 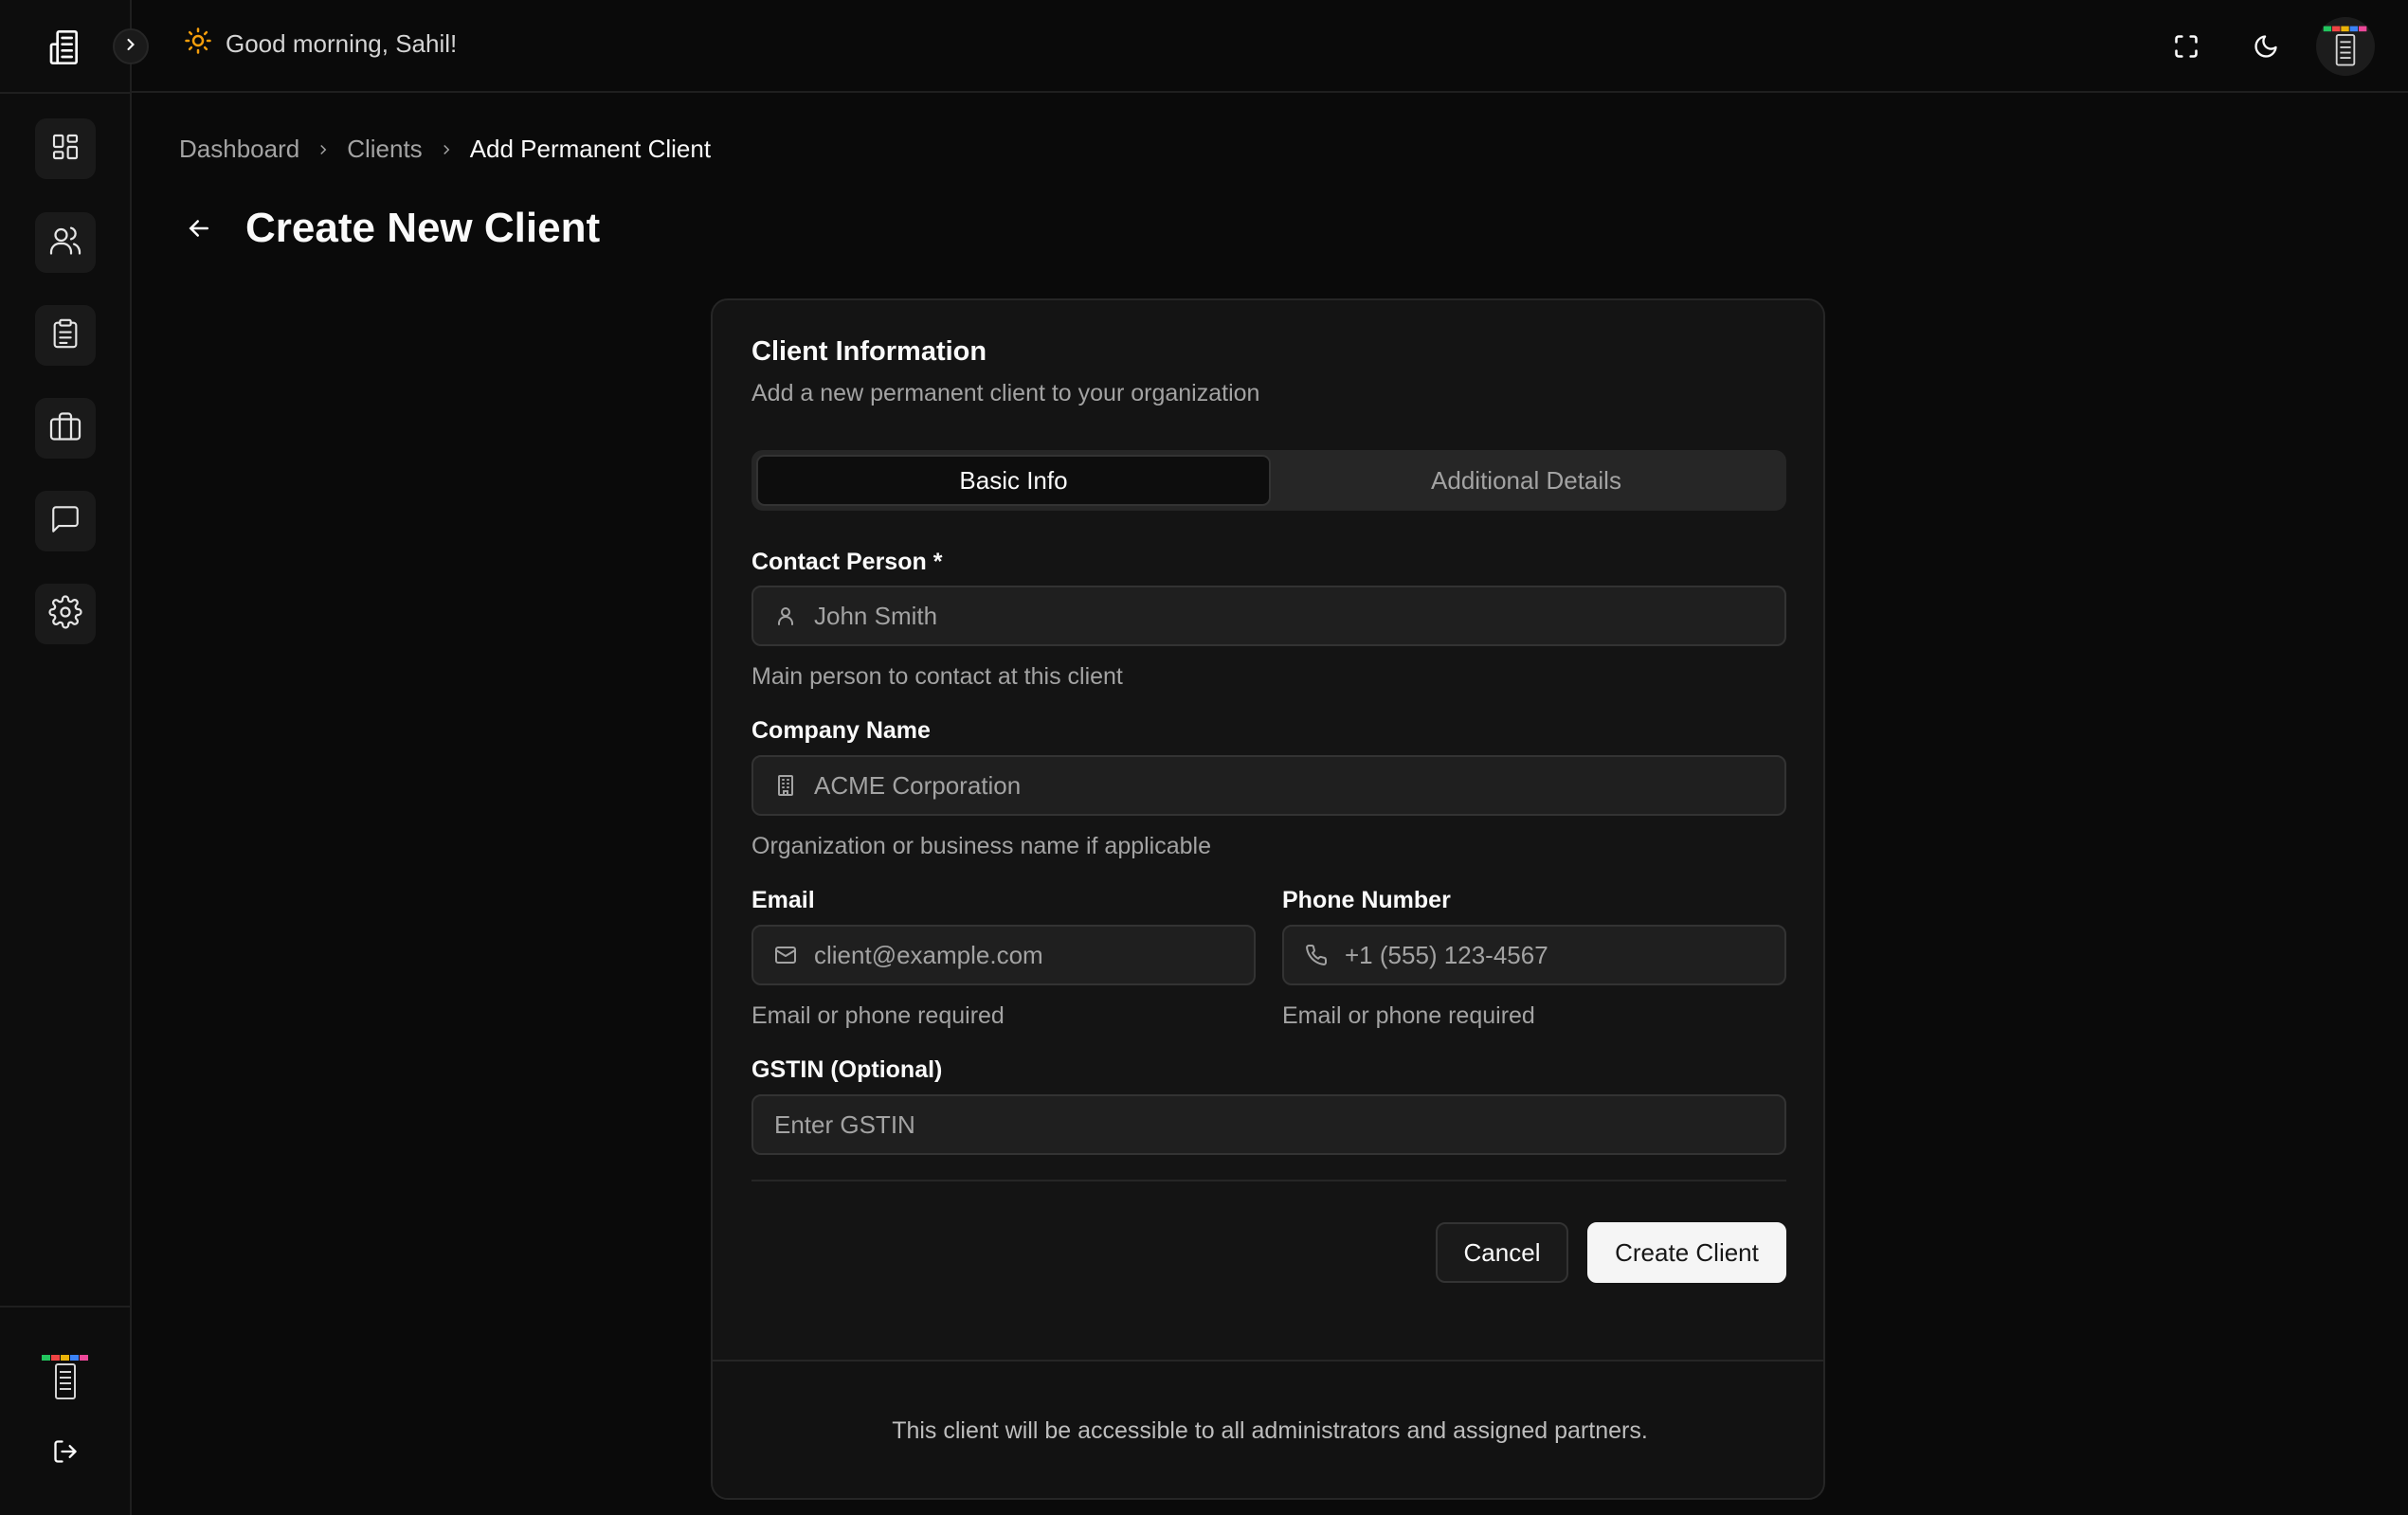 I want to click on tab-basic-info: Basic Info, so click(x=1014, y=480).